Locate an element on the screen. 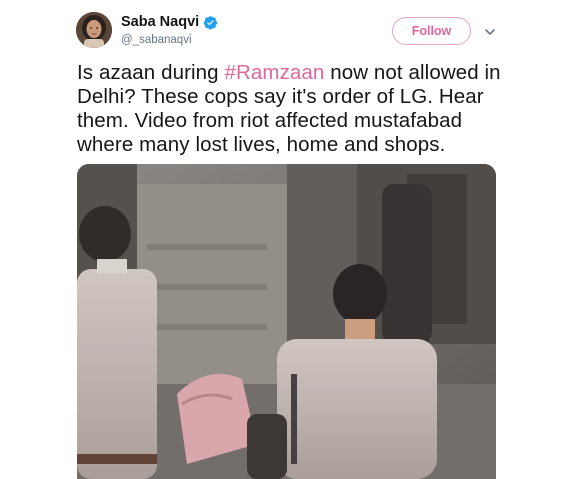 This screenshot has width=578, height=479. author-name-text: Saba Naqvi is located at coordinates (160, 22).